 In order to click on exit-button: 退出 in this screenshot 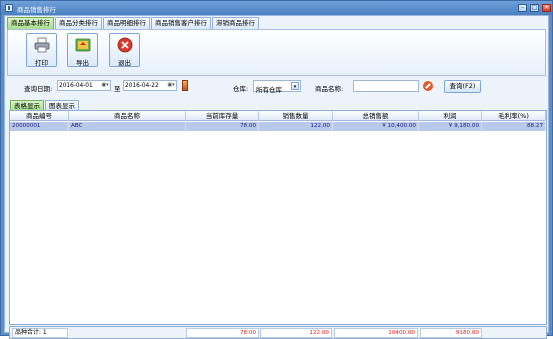, I will do `click(124, 50)`.